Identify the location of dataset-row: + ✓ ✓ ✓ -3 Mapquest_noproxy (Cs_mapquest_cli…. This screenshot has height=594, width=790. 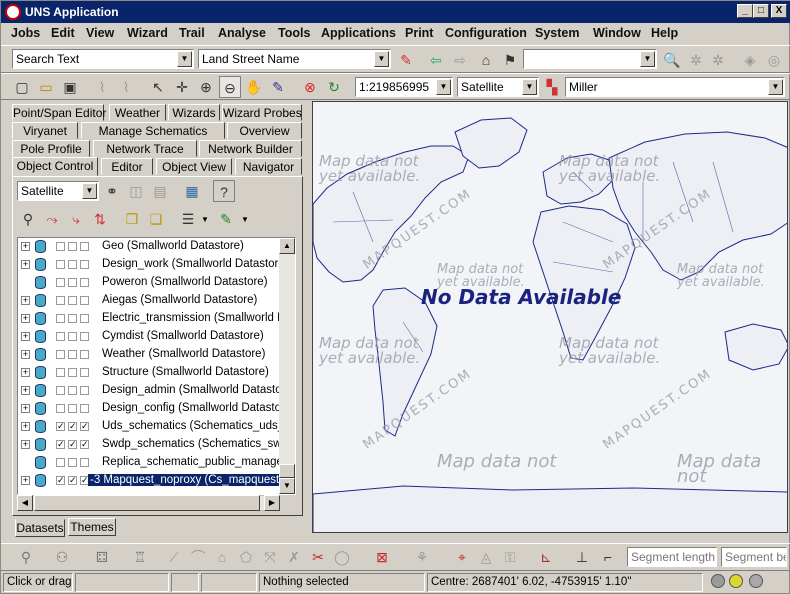
(156, 481).